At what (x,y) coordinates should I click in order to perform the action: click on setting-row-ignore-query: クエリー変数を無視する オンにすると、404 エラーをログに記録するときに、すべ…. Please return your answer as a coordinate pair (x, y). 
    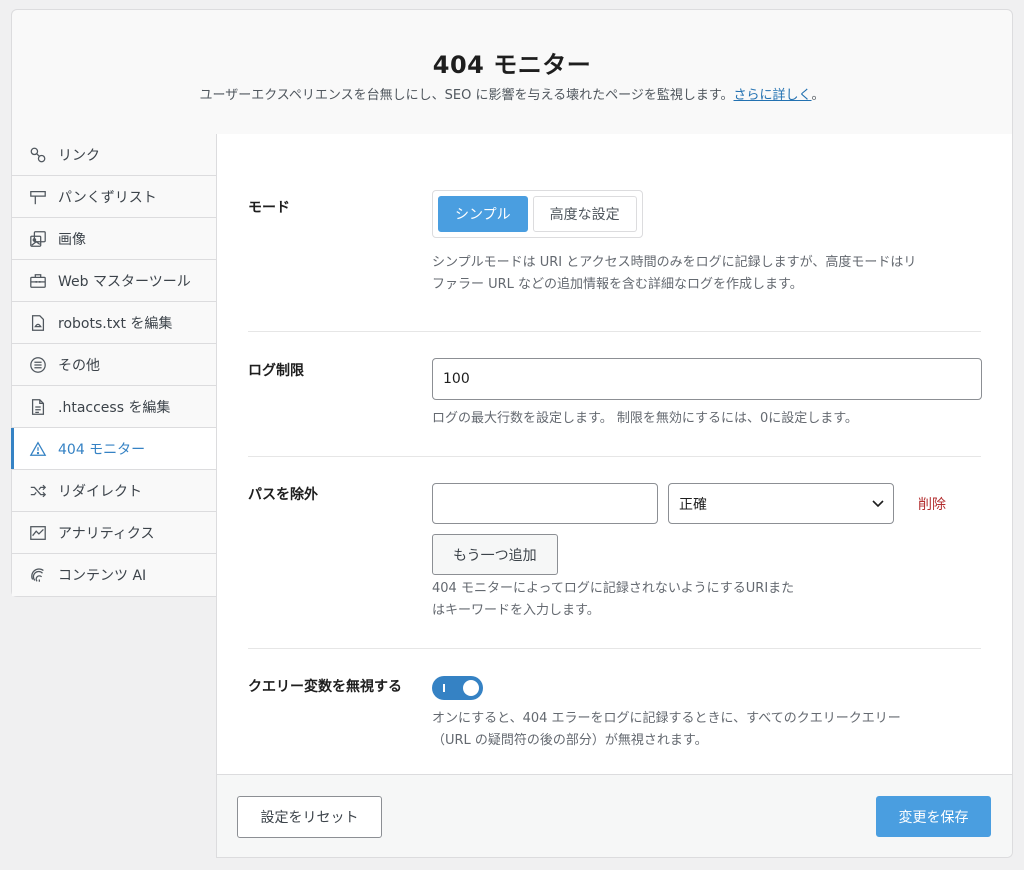
    Looking at the image, I should click on (614, 711).